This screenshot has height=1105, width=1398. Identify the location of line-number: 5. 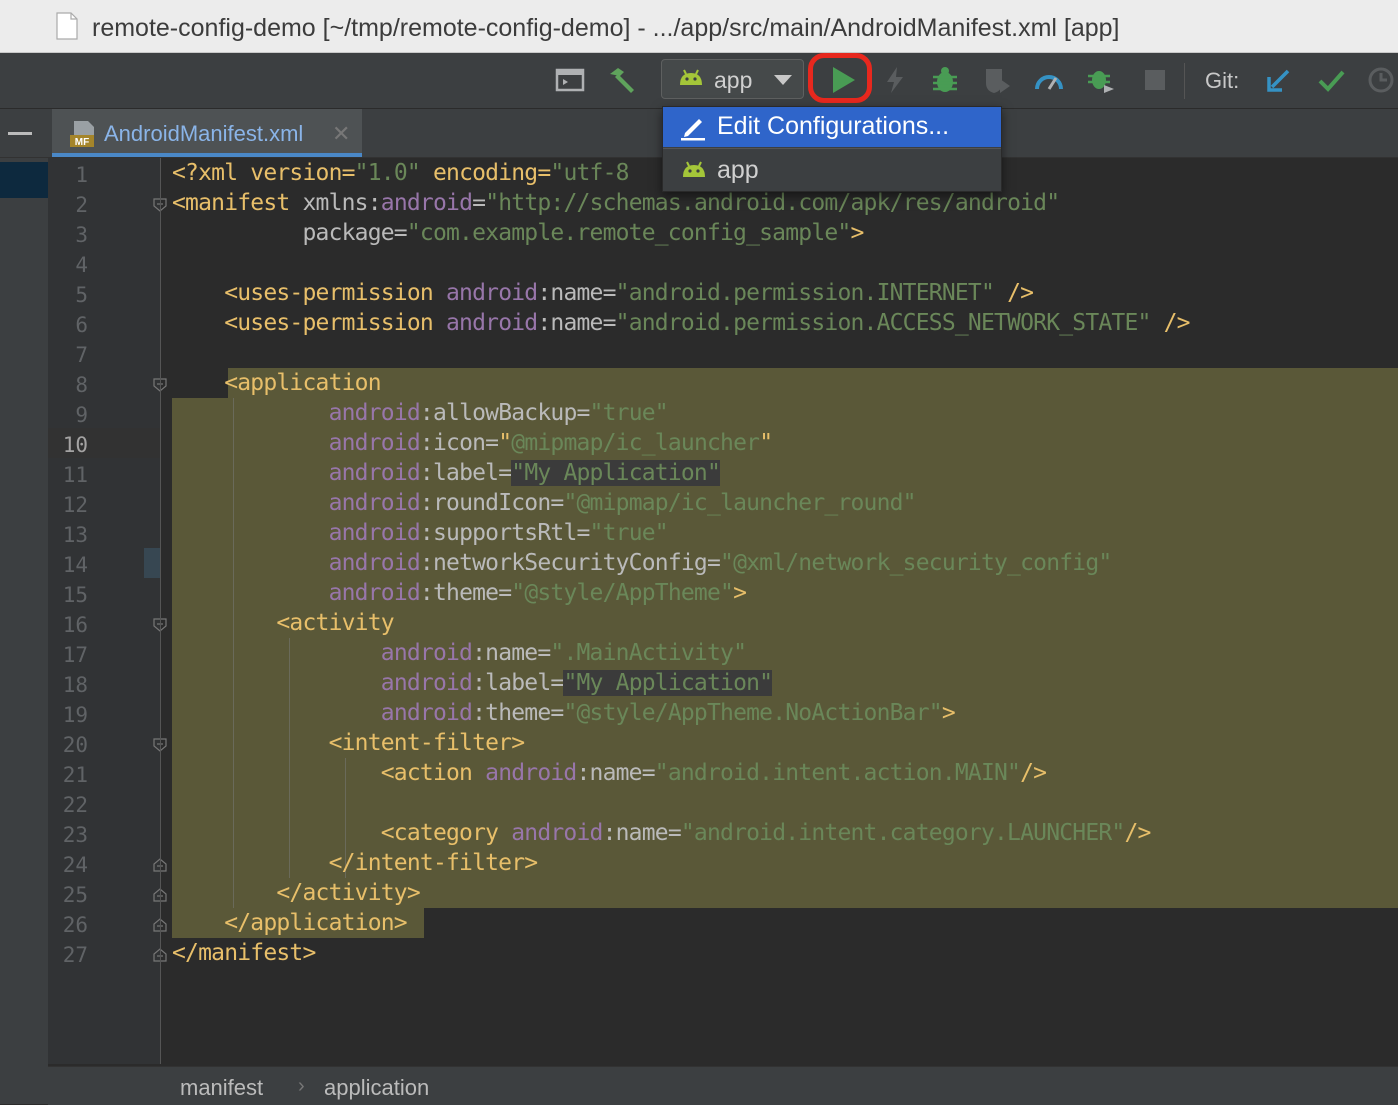
(81, 295).